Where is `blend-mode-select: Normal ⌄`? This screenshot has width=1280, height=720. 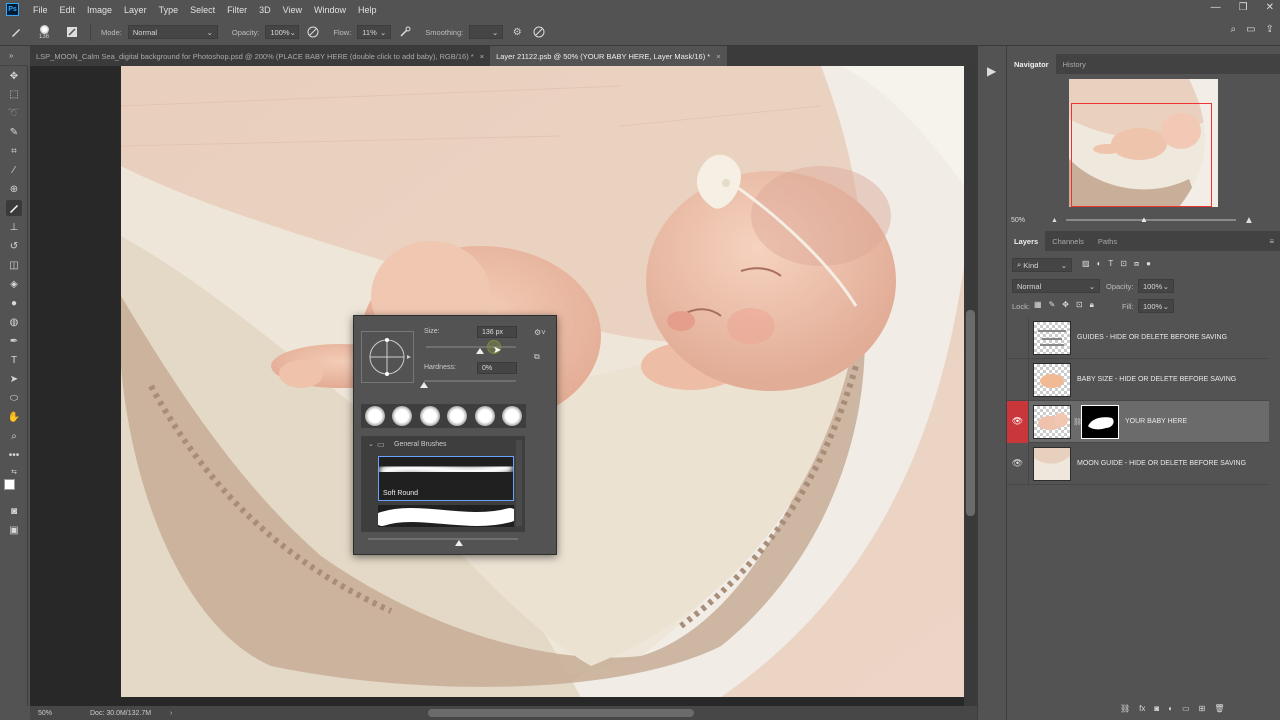
blend-mode-select: Normal ⌄ is located at coordinates (1056, 286).